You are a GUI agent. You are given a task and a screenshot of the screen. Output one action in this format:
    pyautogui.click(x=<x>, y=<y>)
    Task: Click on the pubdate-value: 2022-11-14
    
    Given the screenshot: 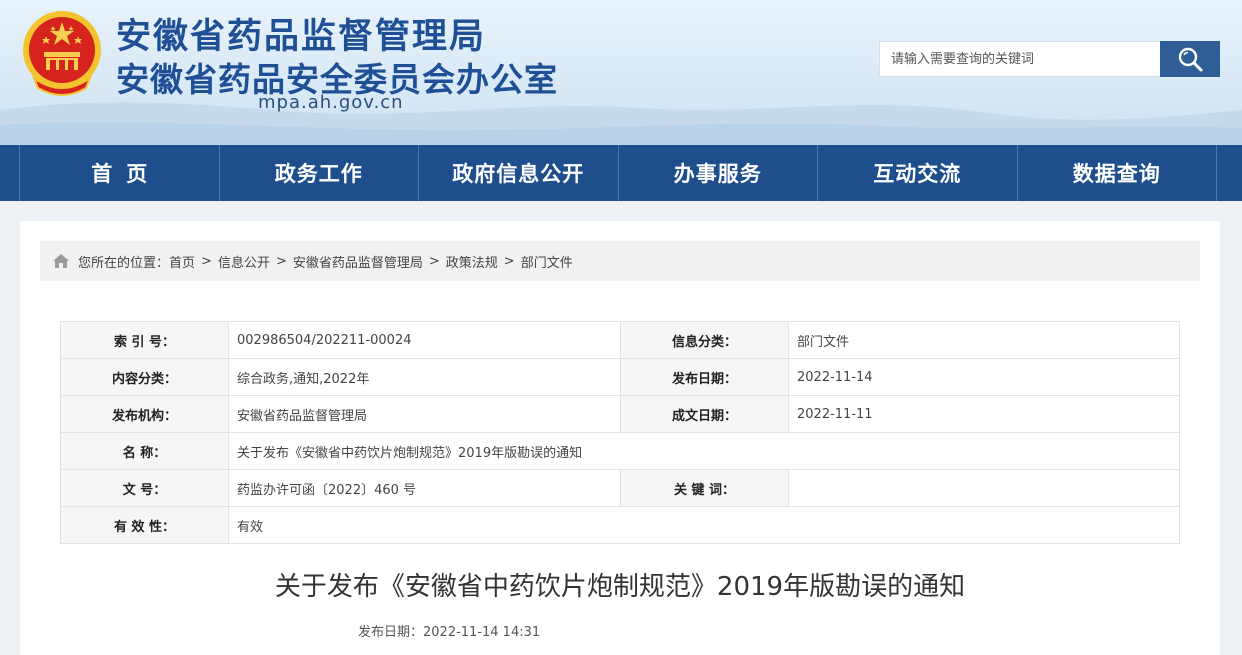 What is the action you would take?
    pyautogui.click(x=984, y=377)
    